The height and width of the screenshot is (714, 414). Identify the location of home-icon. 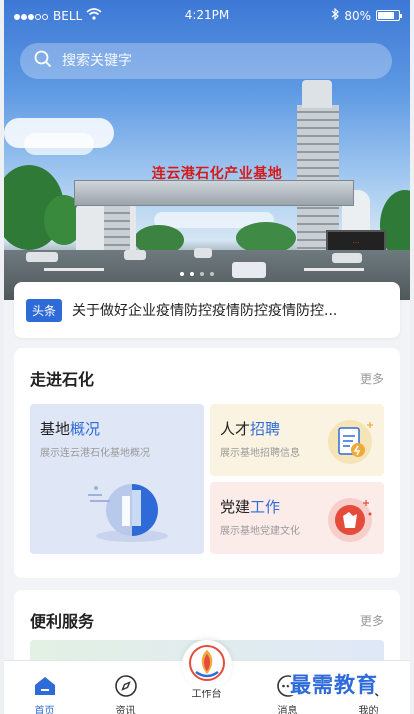
(45, 688).